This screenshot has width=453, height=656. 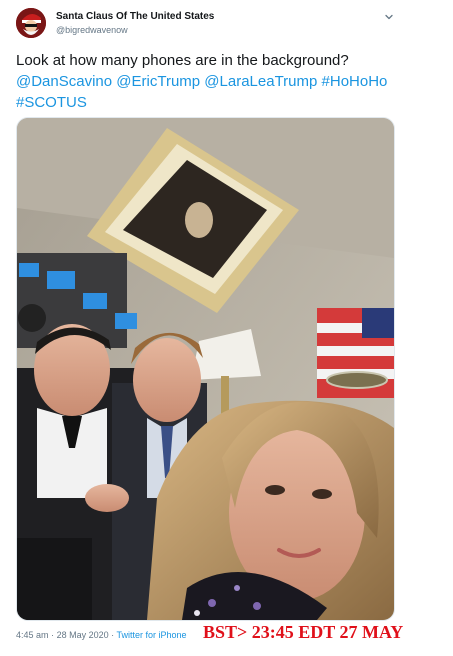 I want to click on timezone-annotation: BST> 23:45 EDT 27 MAY, so click(x=303, y=632).